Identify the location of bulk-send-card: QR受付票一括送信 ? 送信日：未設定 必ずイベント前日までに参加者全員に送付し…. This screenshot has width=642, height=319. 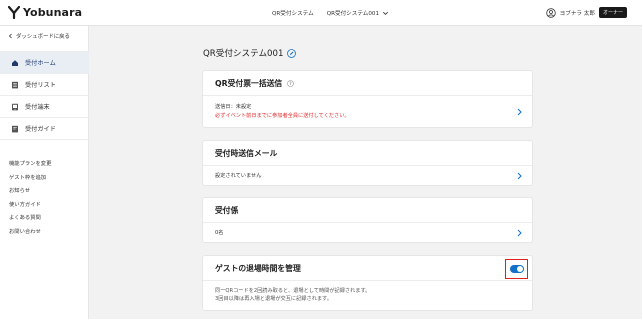
(367, 99).